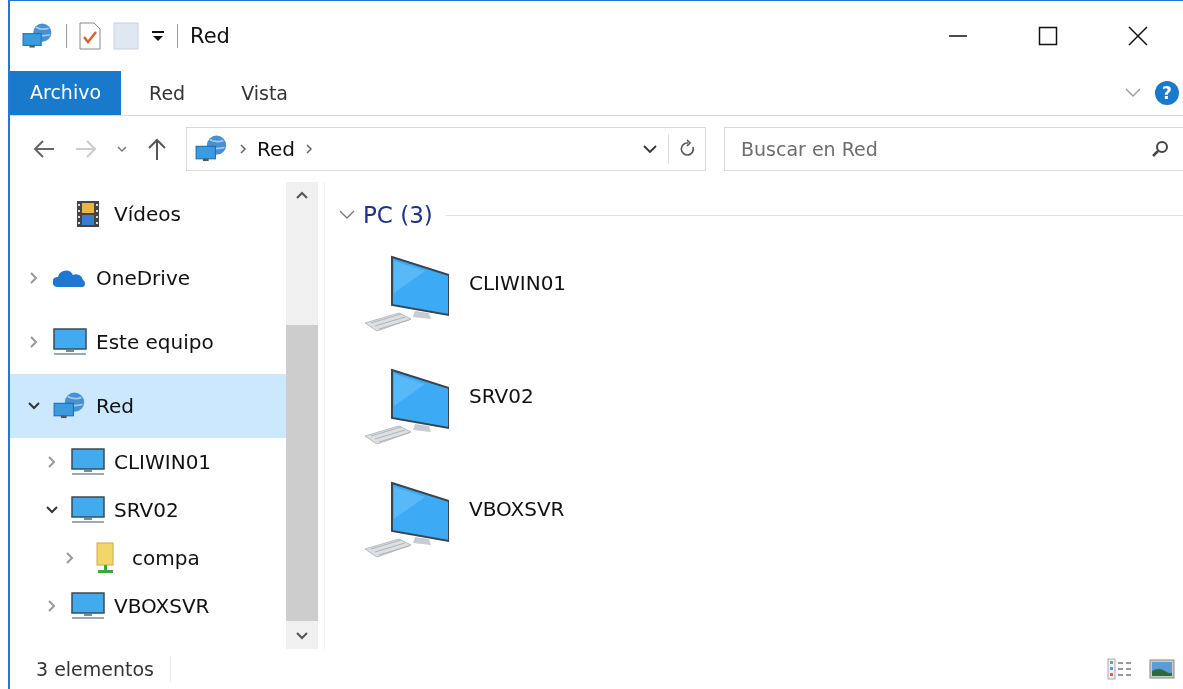  Describe the element at coordinates (122, 149) in the screenshot. I see `recent-locations-icon` at that location.